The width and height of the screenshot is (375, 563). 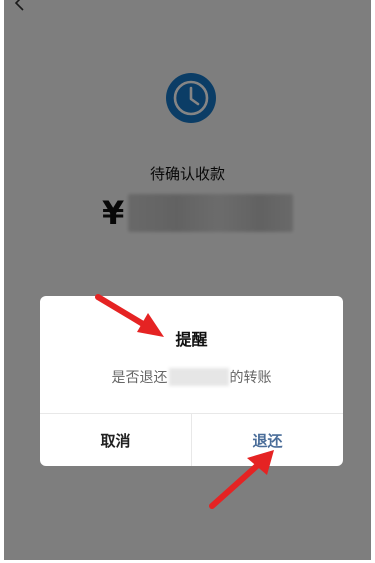 What do you see at coordinates (116, 440) in the screenshot?
I see `cancel-button: 取消` at bounding box center [116, 440].